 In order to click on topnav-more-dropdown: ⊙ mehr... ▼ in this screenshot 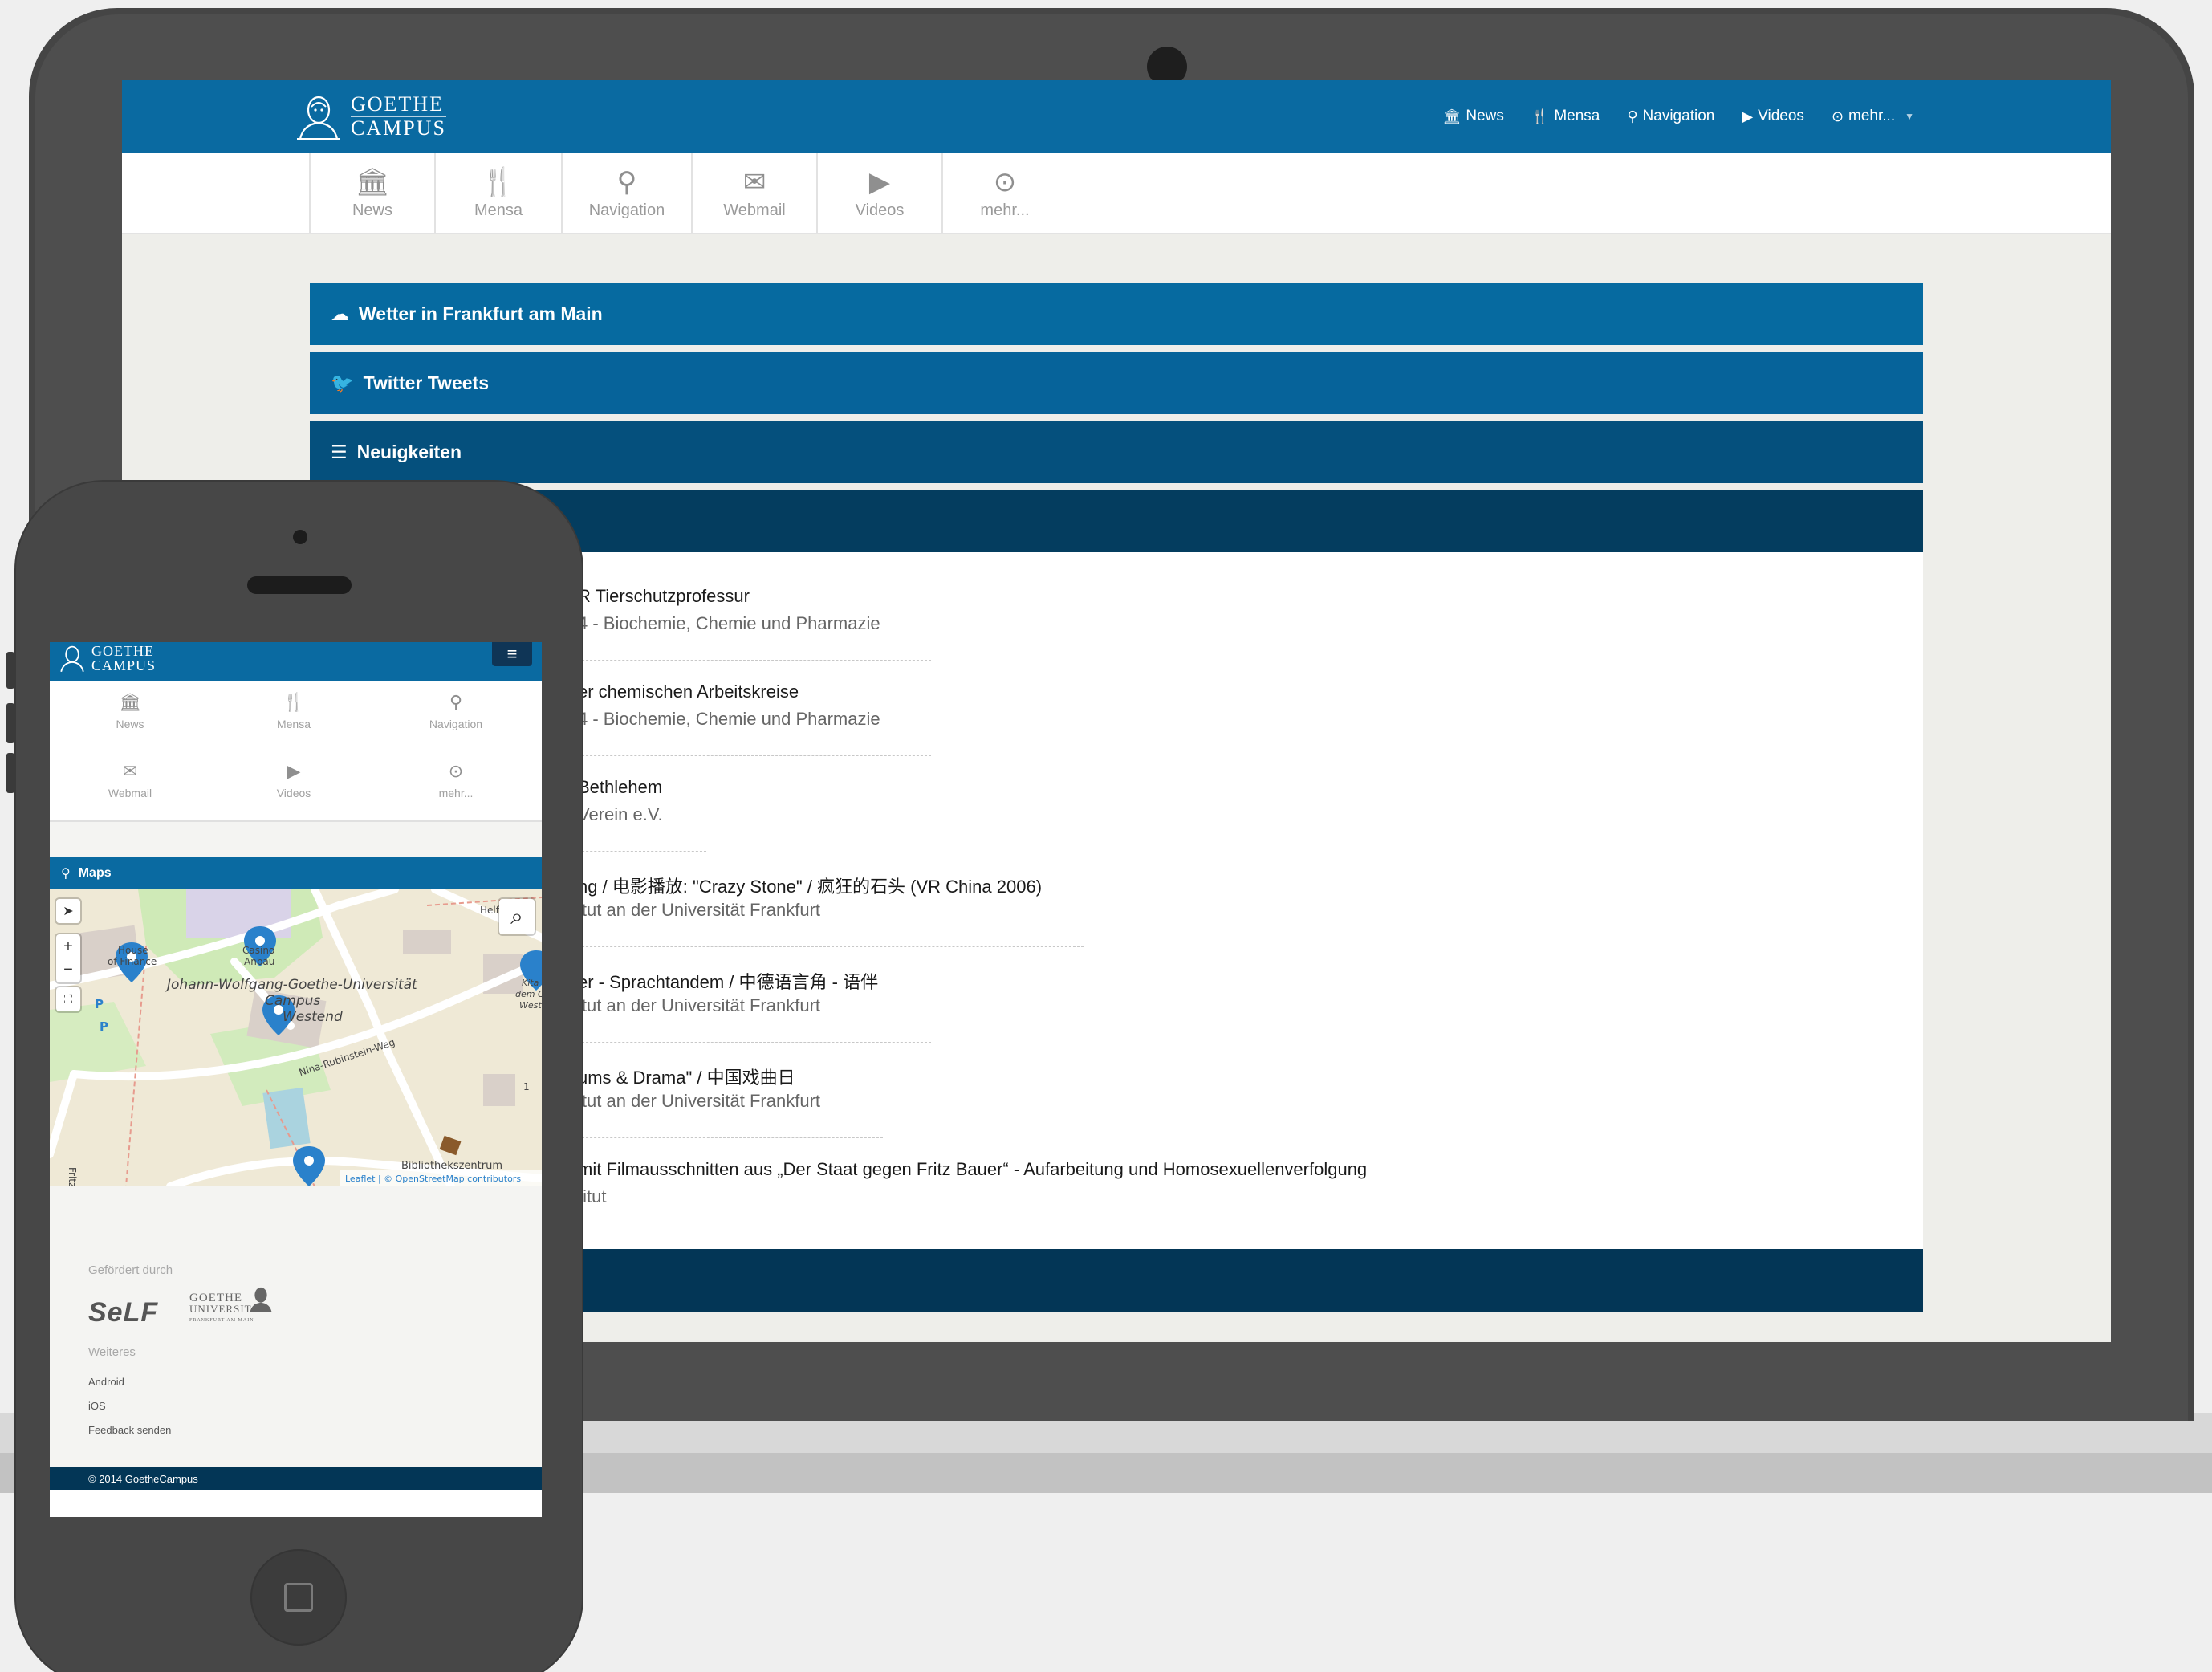, I will do `click(1873, 117)`.